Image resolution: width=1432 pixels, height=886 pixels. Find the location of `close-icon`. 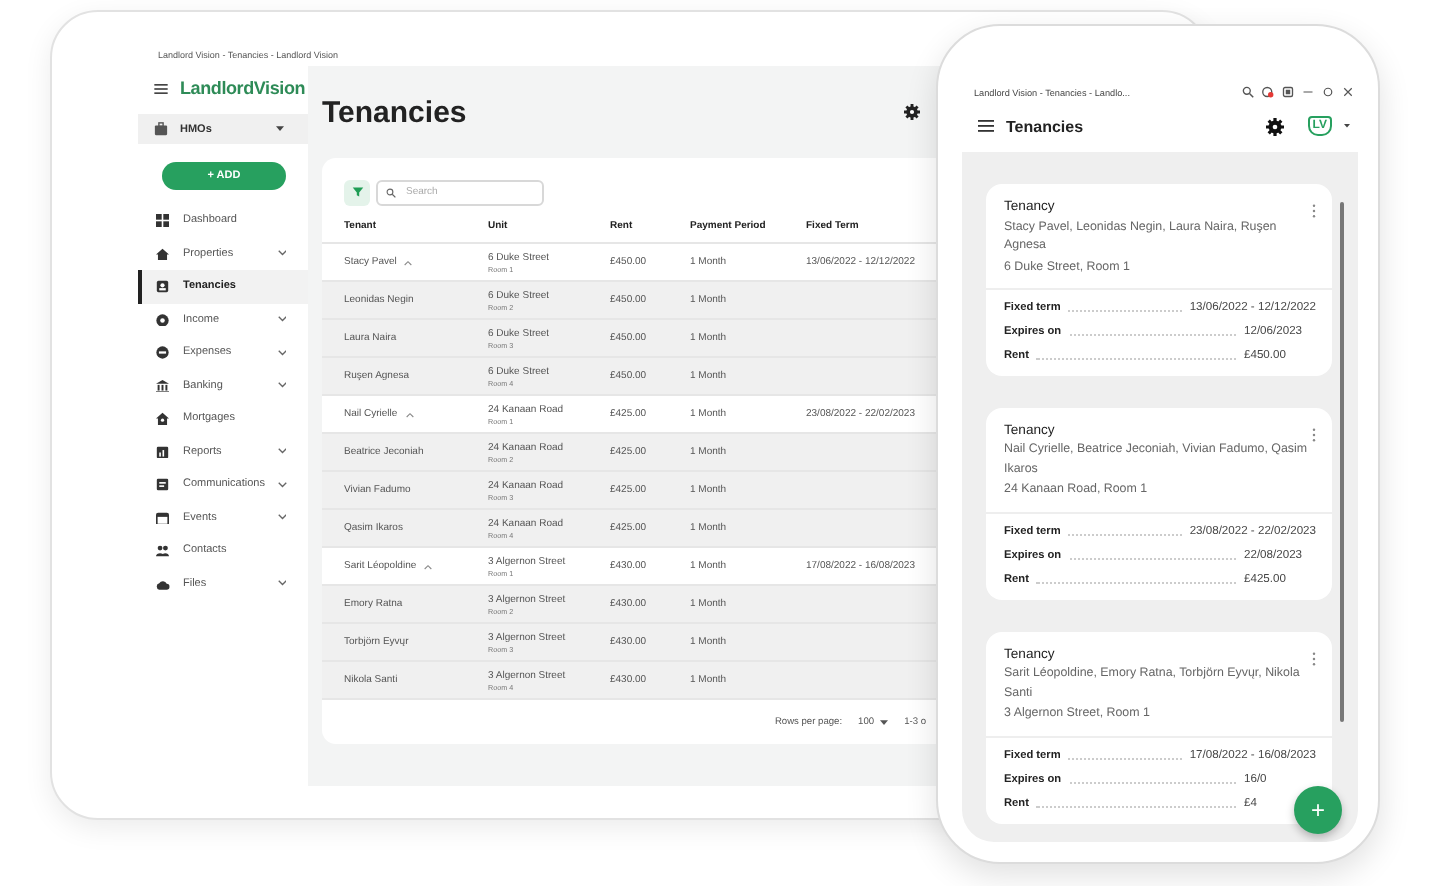

close-icon is located at coordinates (1348, 92).